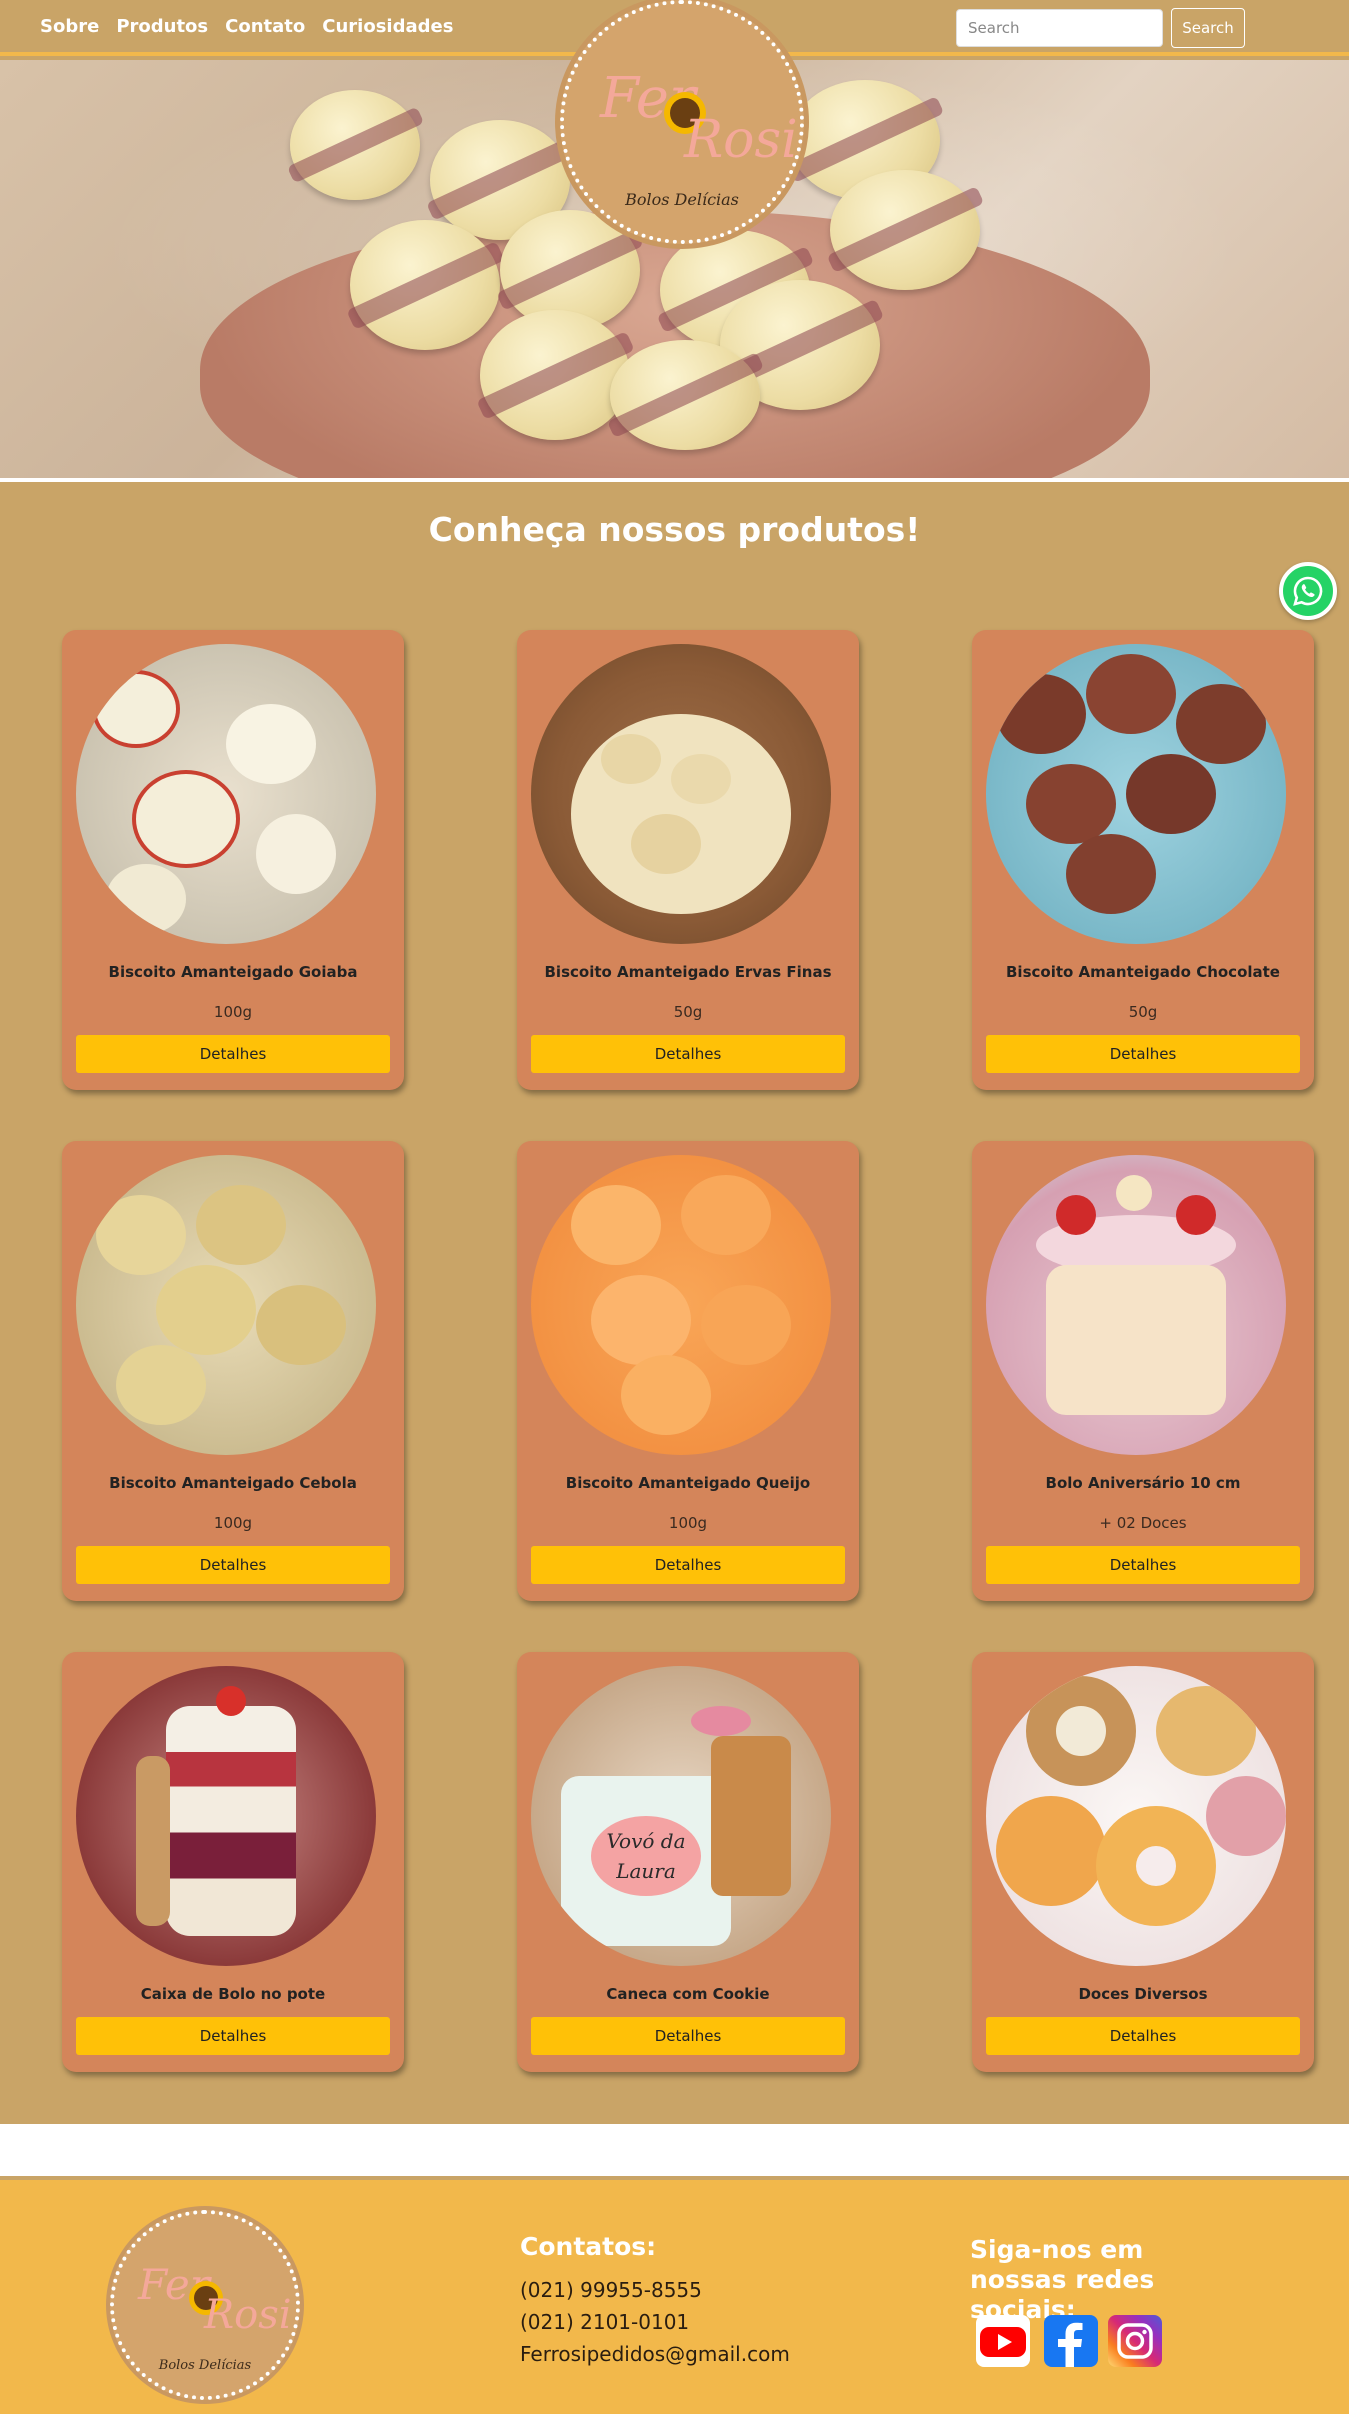  What do you see at coordinates (655, 2354) in the screenshot?
I see `contact-email: Ferrosipedidos@gmail.com` at bounding box center [655, 2354].